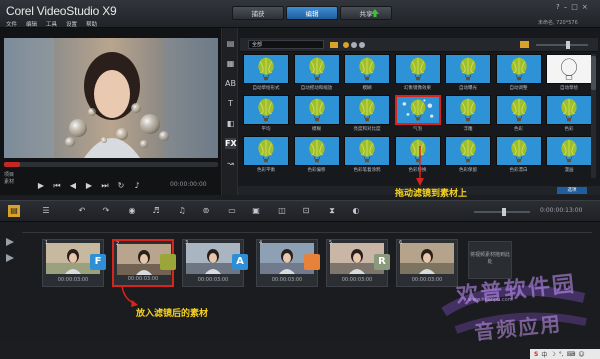 This screenshot has height=359, width=600. I want to click on scrubber-handle, so click(12, 164).